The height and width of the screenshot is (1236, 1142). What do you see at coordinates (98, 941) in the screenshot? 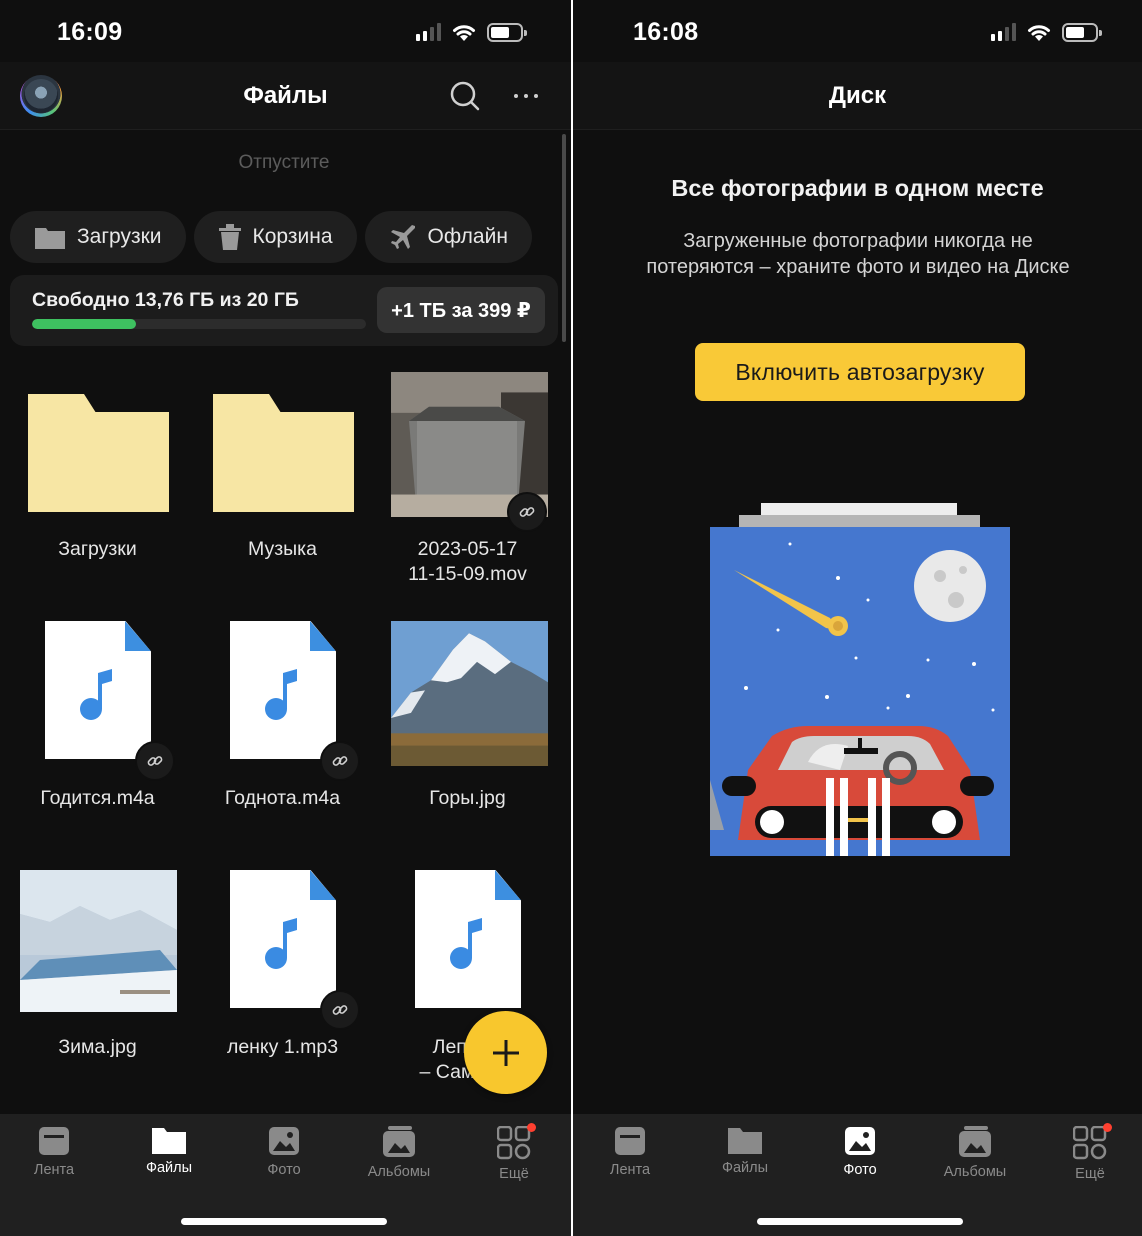
I see `winter-thumbnail` at bounding box center [98, 941].